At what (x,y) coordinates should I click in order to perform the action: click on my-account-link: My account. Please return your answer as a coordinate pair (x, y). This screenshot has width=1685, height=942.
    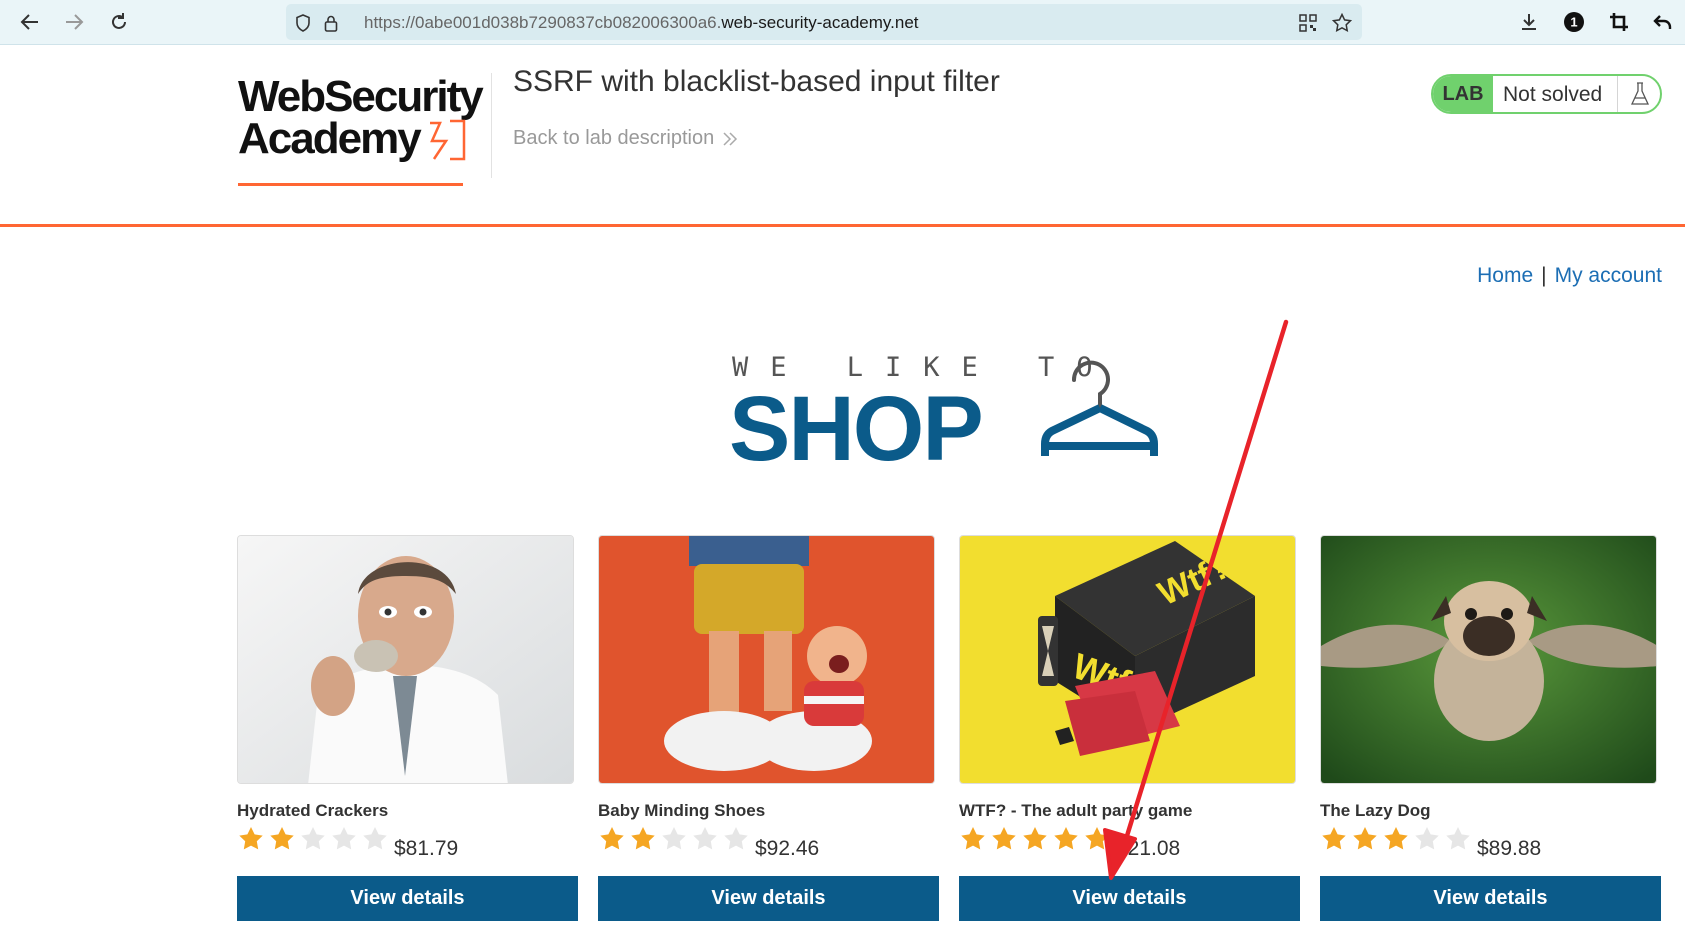
    Looking at the image, I should click on (1608, 275).